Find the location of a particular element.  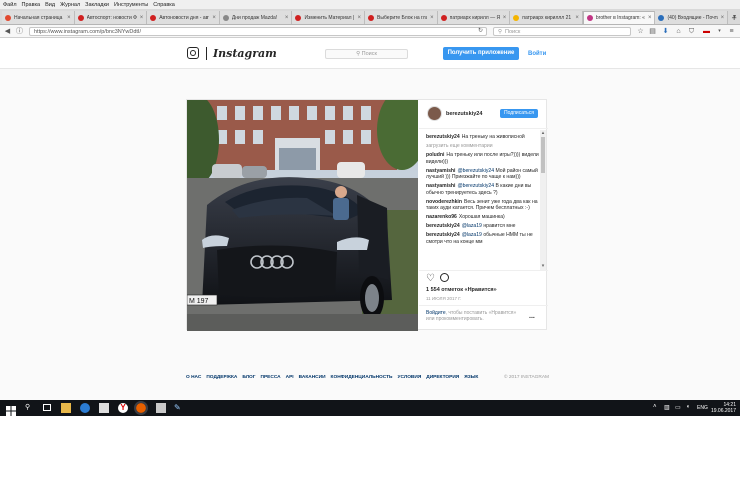

footer-link: БЛОГ is located at coordinates (248, 380).